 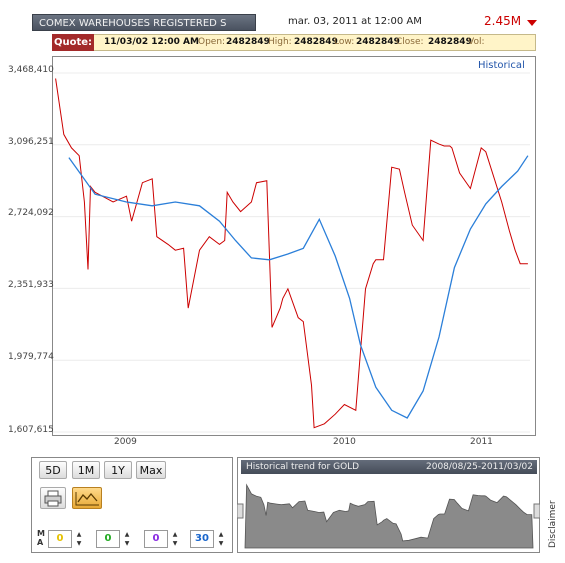 What do you see at coordinates (127, 539) in the screenshot?
I see `ma-spinner-2: ▲ ▼` at bounding box center [127, 539].